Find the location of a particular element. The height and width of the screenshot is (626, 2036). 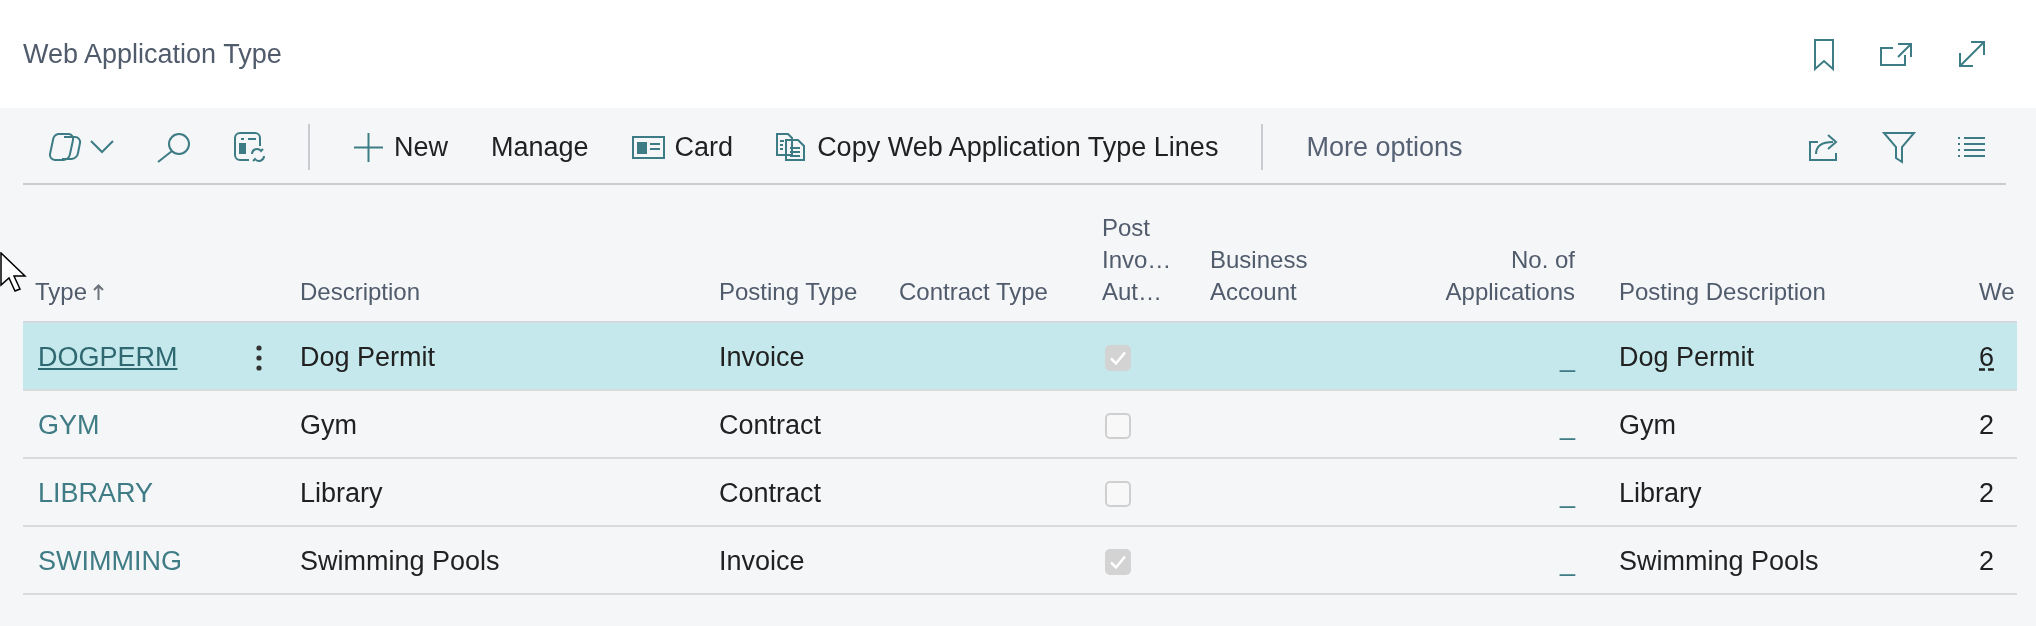

column-header: No. of Applications is located at coordinates (1500, 276).